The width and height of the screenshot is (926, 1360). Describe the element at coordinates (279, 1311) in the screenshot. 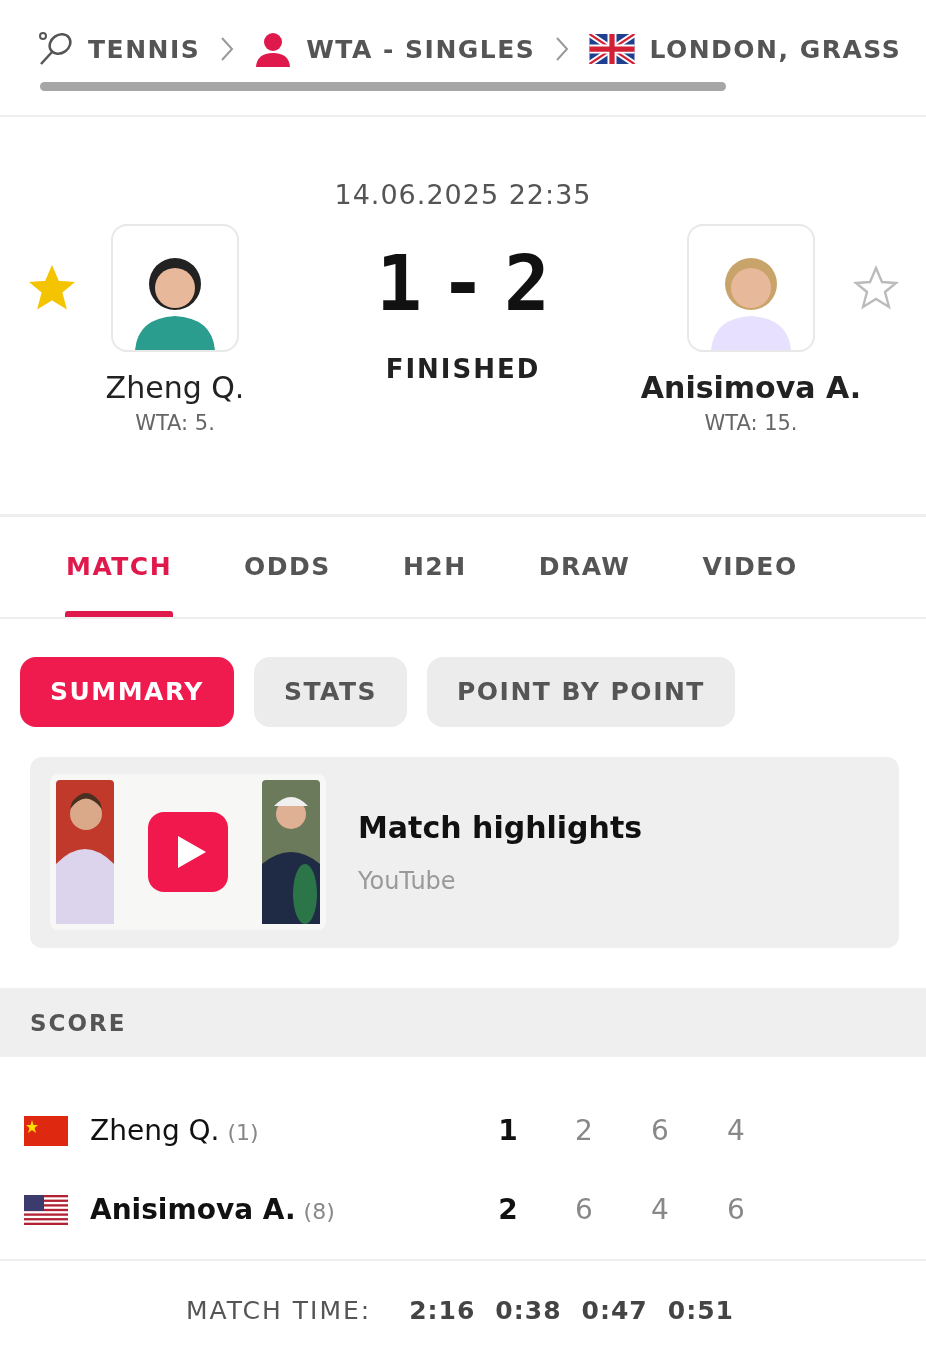

I see `match-time-label: MATCH TIME:` at that location.